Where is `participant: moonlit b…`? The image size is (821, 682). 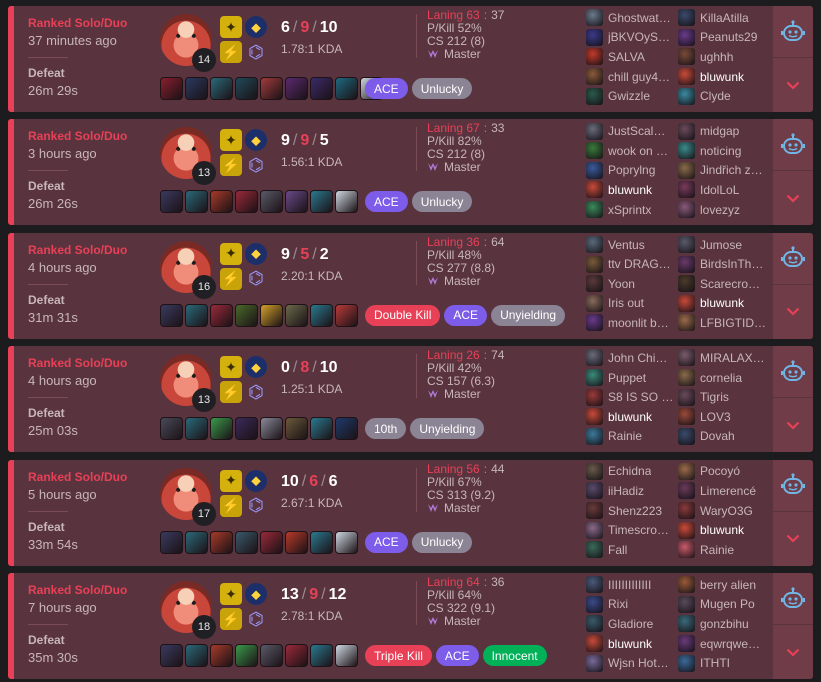
participant: moonlit b… is located at coordinates (632, 323).